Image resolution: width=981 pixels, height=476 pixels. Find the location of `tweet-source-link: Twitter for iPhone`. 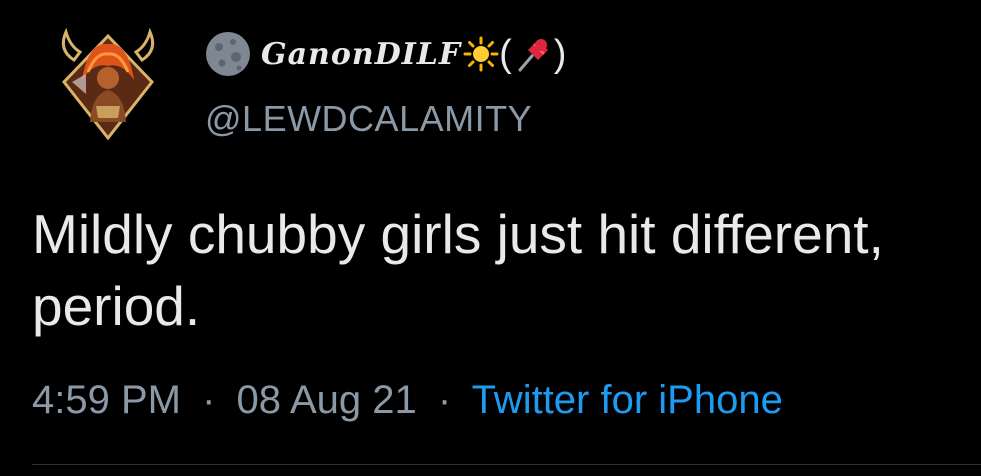

tweet-source-link: Twitter for iPhone is located at coordinates (627, 400).